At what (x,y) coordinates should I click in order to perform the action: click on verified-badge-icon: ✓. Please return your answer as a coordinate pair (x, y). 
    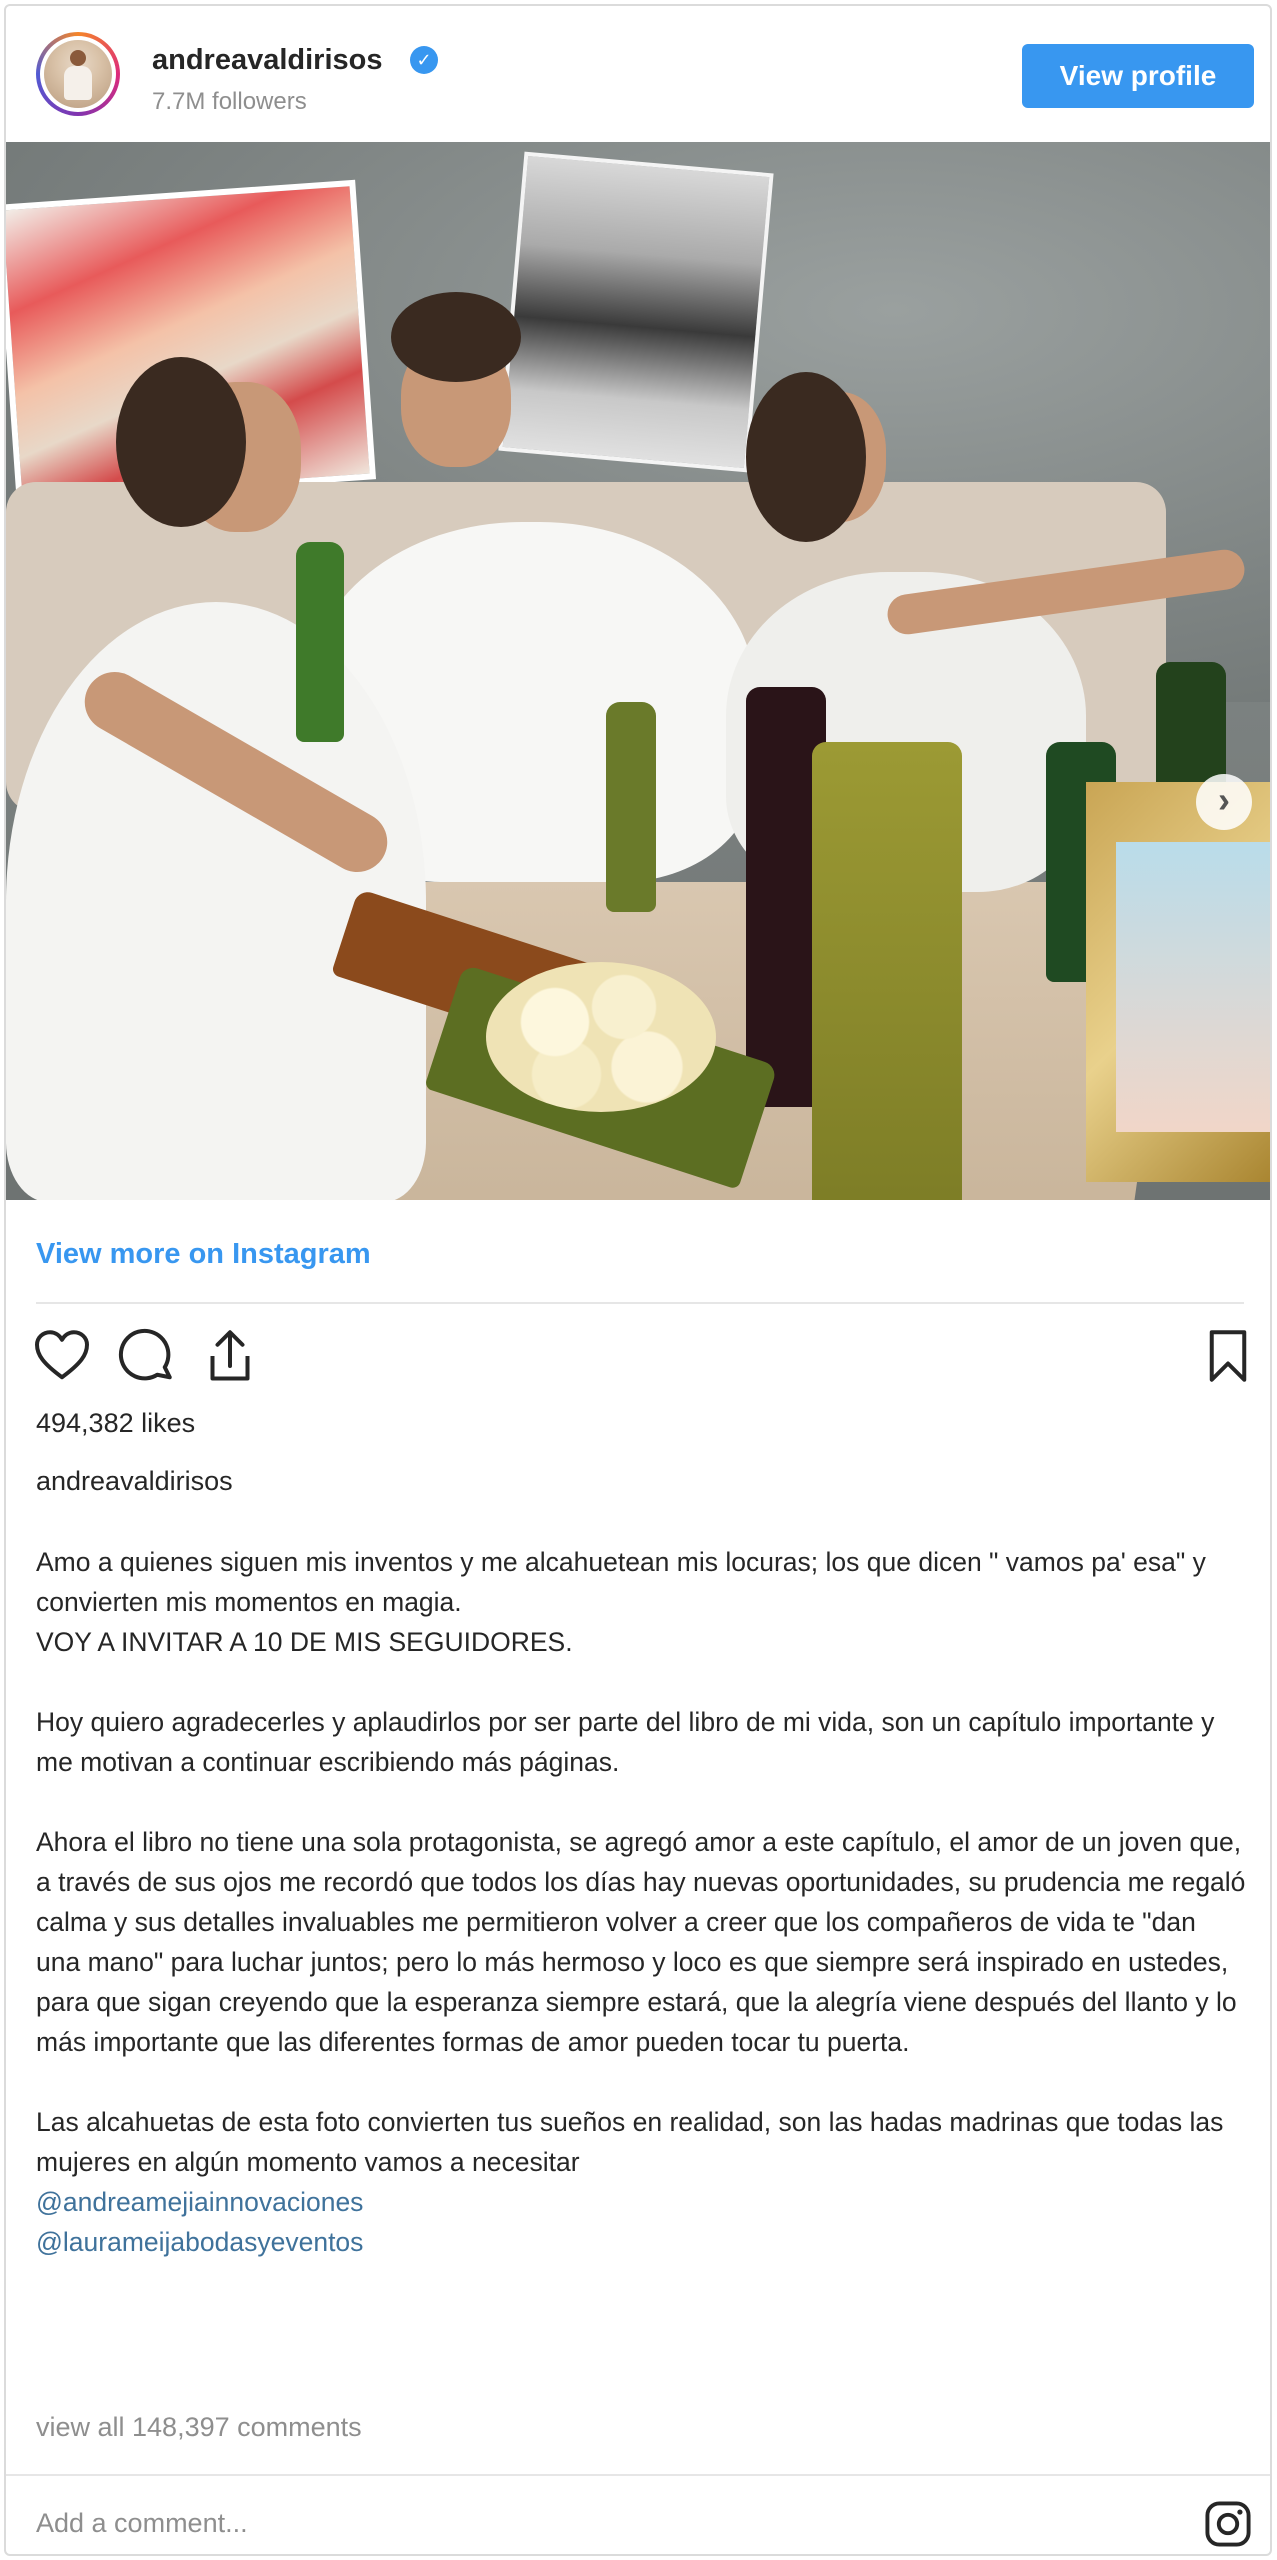
    Looking at the image, I should click on (424, 60).